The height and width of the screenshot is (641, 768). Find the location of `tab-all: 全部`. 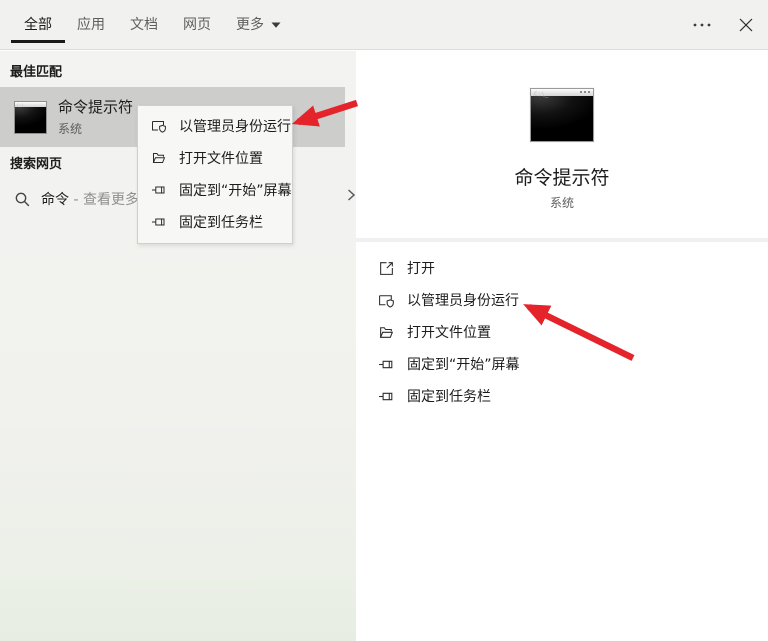

tab-all: 全部 is located at coordinates (38, 25).